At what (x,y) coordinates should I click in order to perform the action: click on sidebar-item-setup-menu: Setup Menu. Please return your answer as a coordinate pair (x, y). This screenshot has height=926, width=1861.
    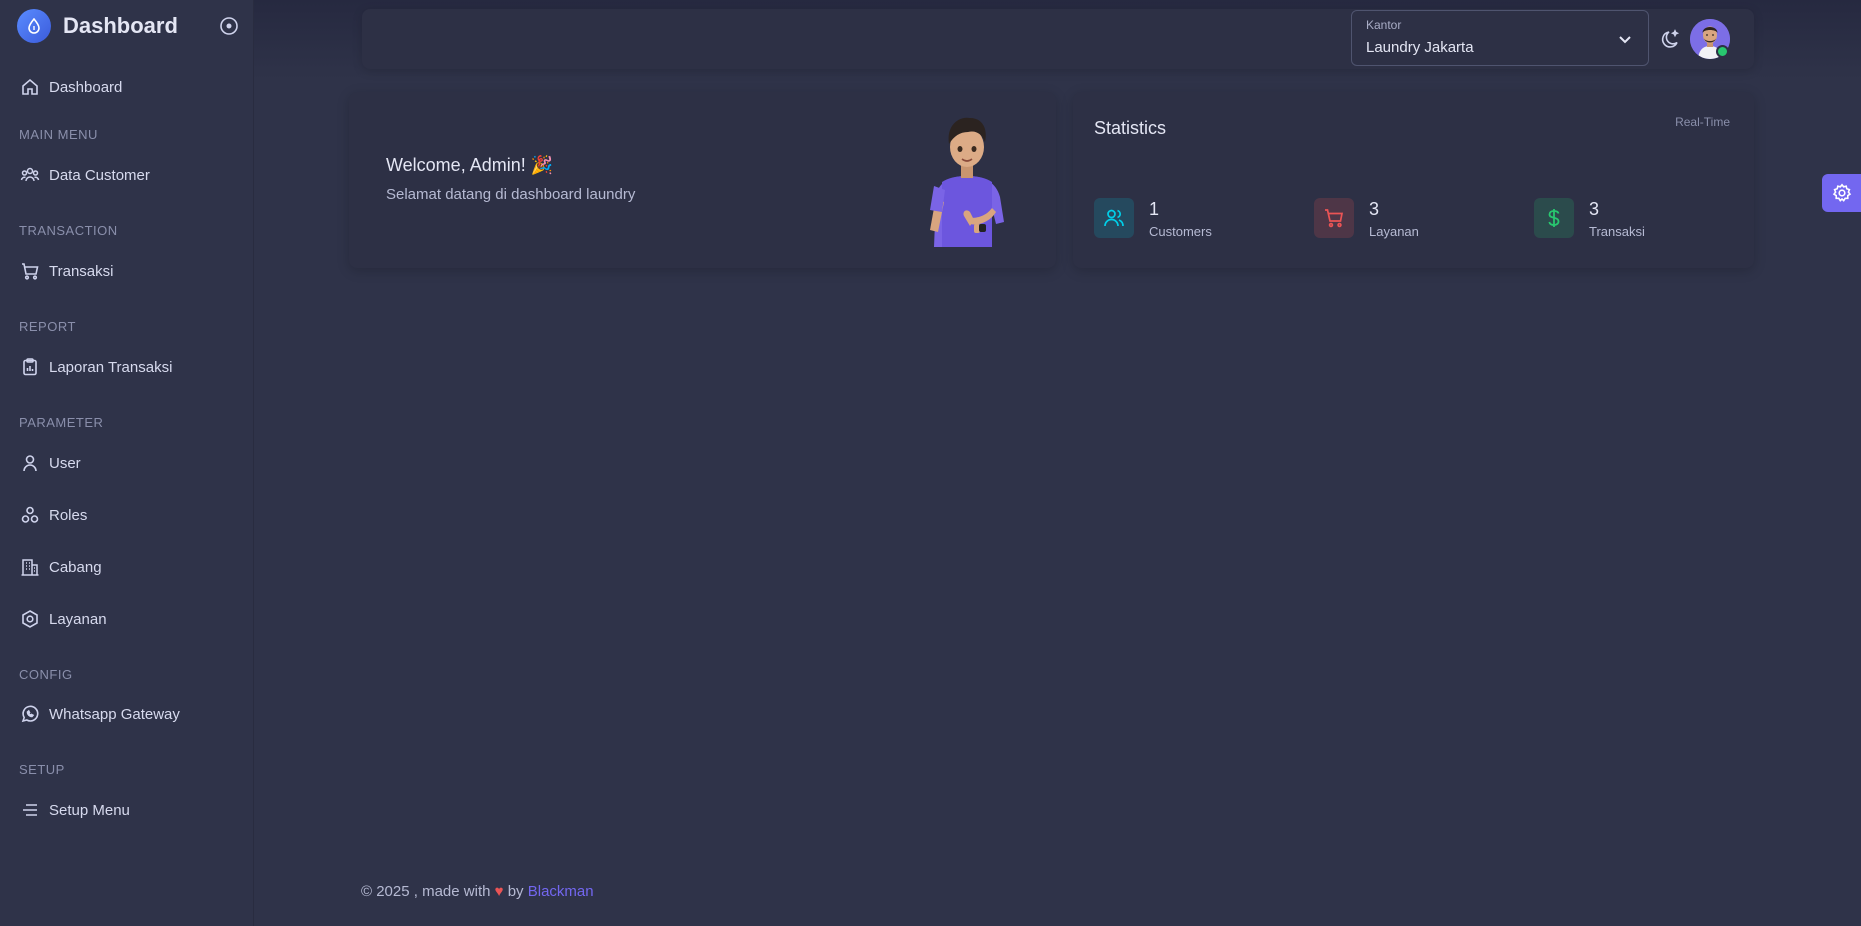
    Looking at the image, I should click on (74, 810).